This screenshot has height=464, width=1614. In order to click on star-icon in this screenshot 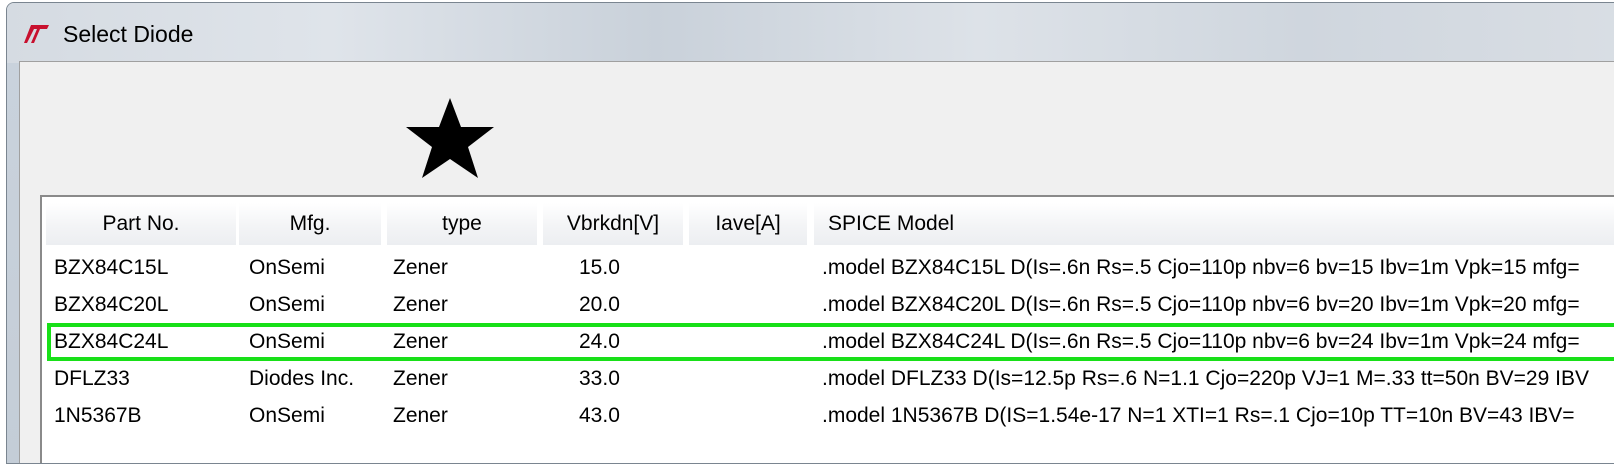, I will do `click(450, 138)`.